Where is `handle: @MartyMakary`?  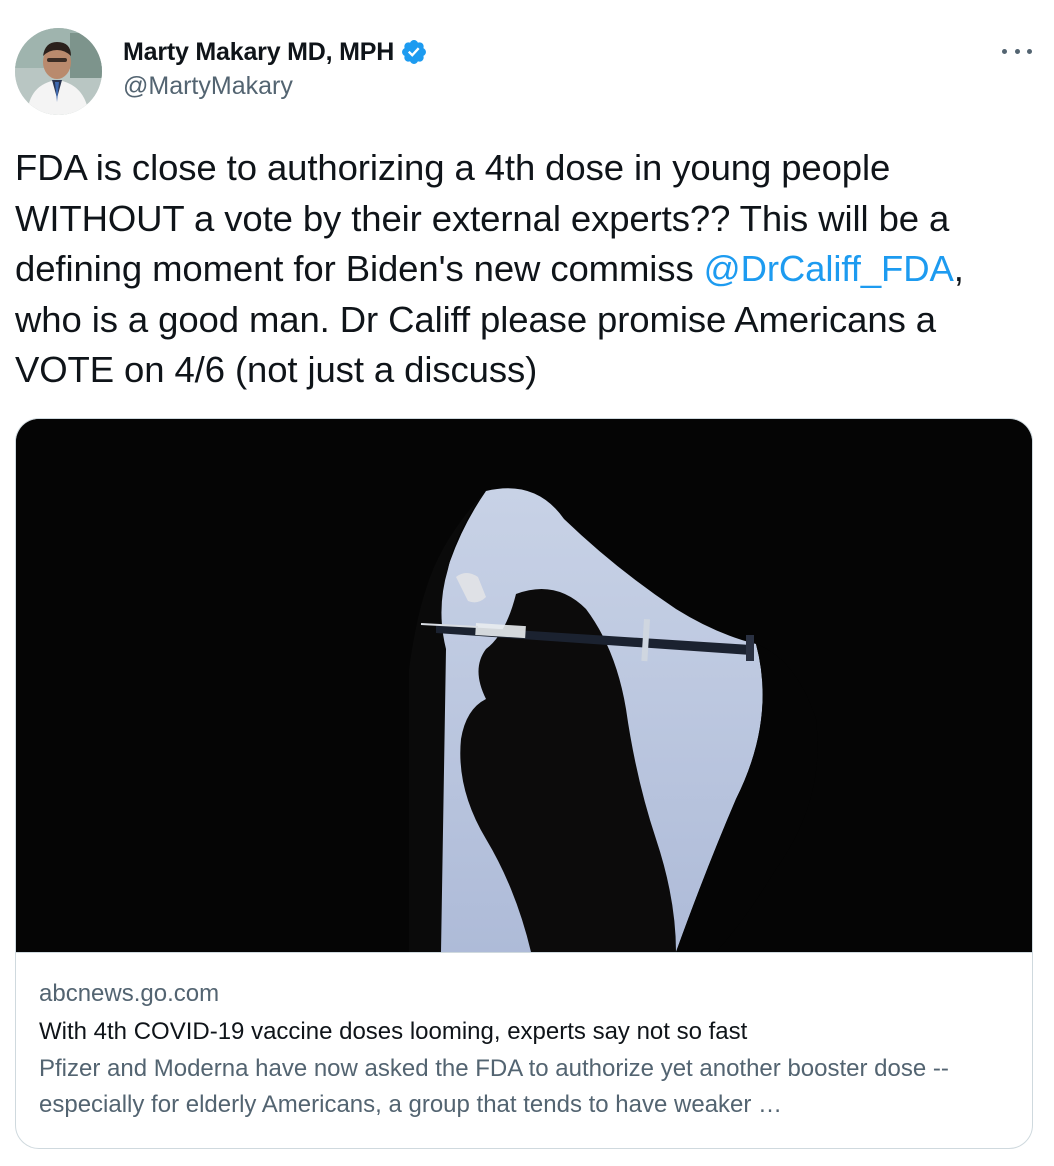
handle: @MartyMakary is located at coordinates (275, 86).